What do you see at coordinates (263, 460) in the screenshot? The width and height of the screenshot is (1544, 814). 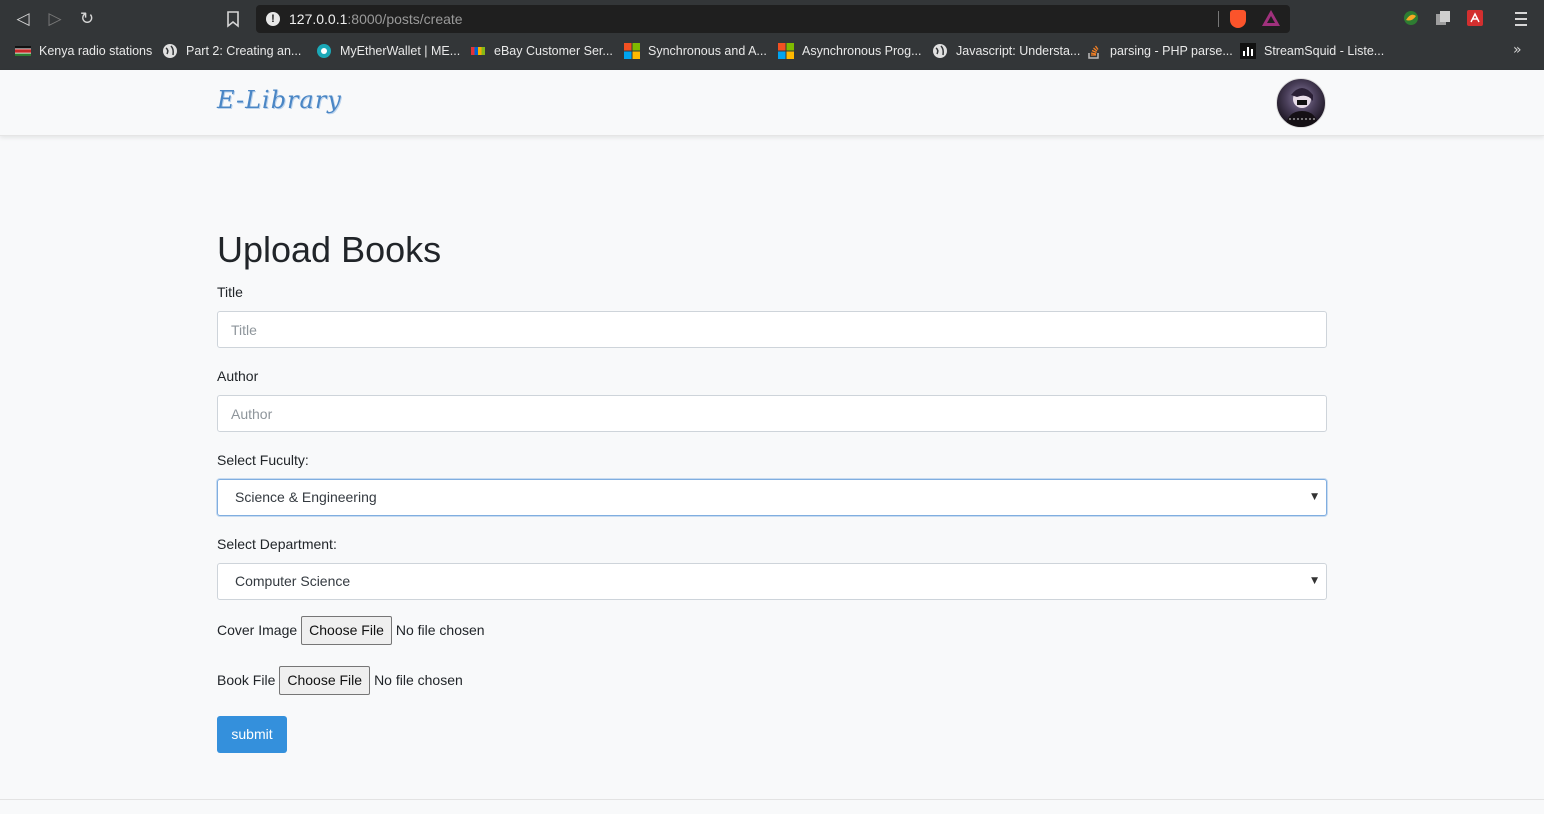 I see `faculty-label: Select Fuculty:` at bounding box center [263, 460].